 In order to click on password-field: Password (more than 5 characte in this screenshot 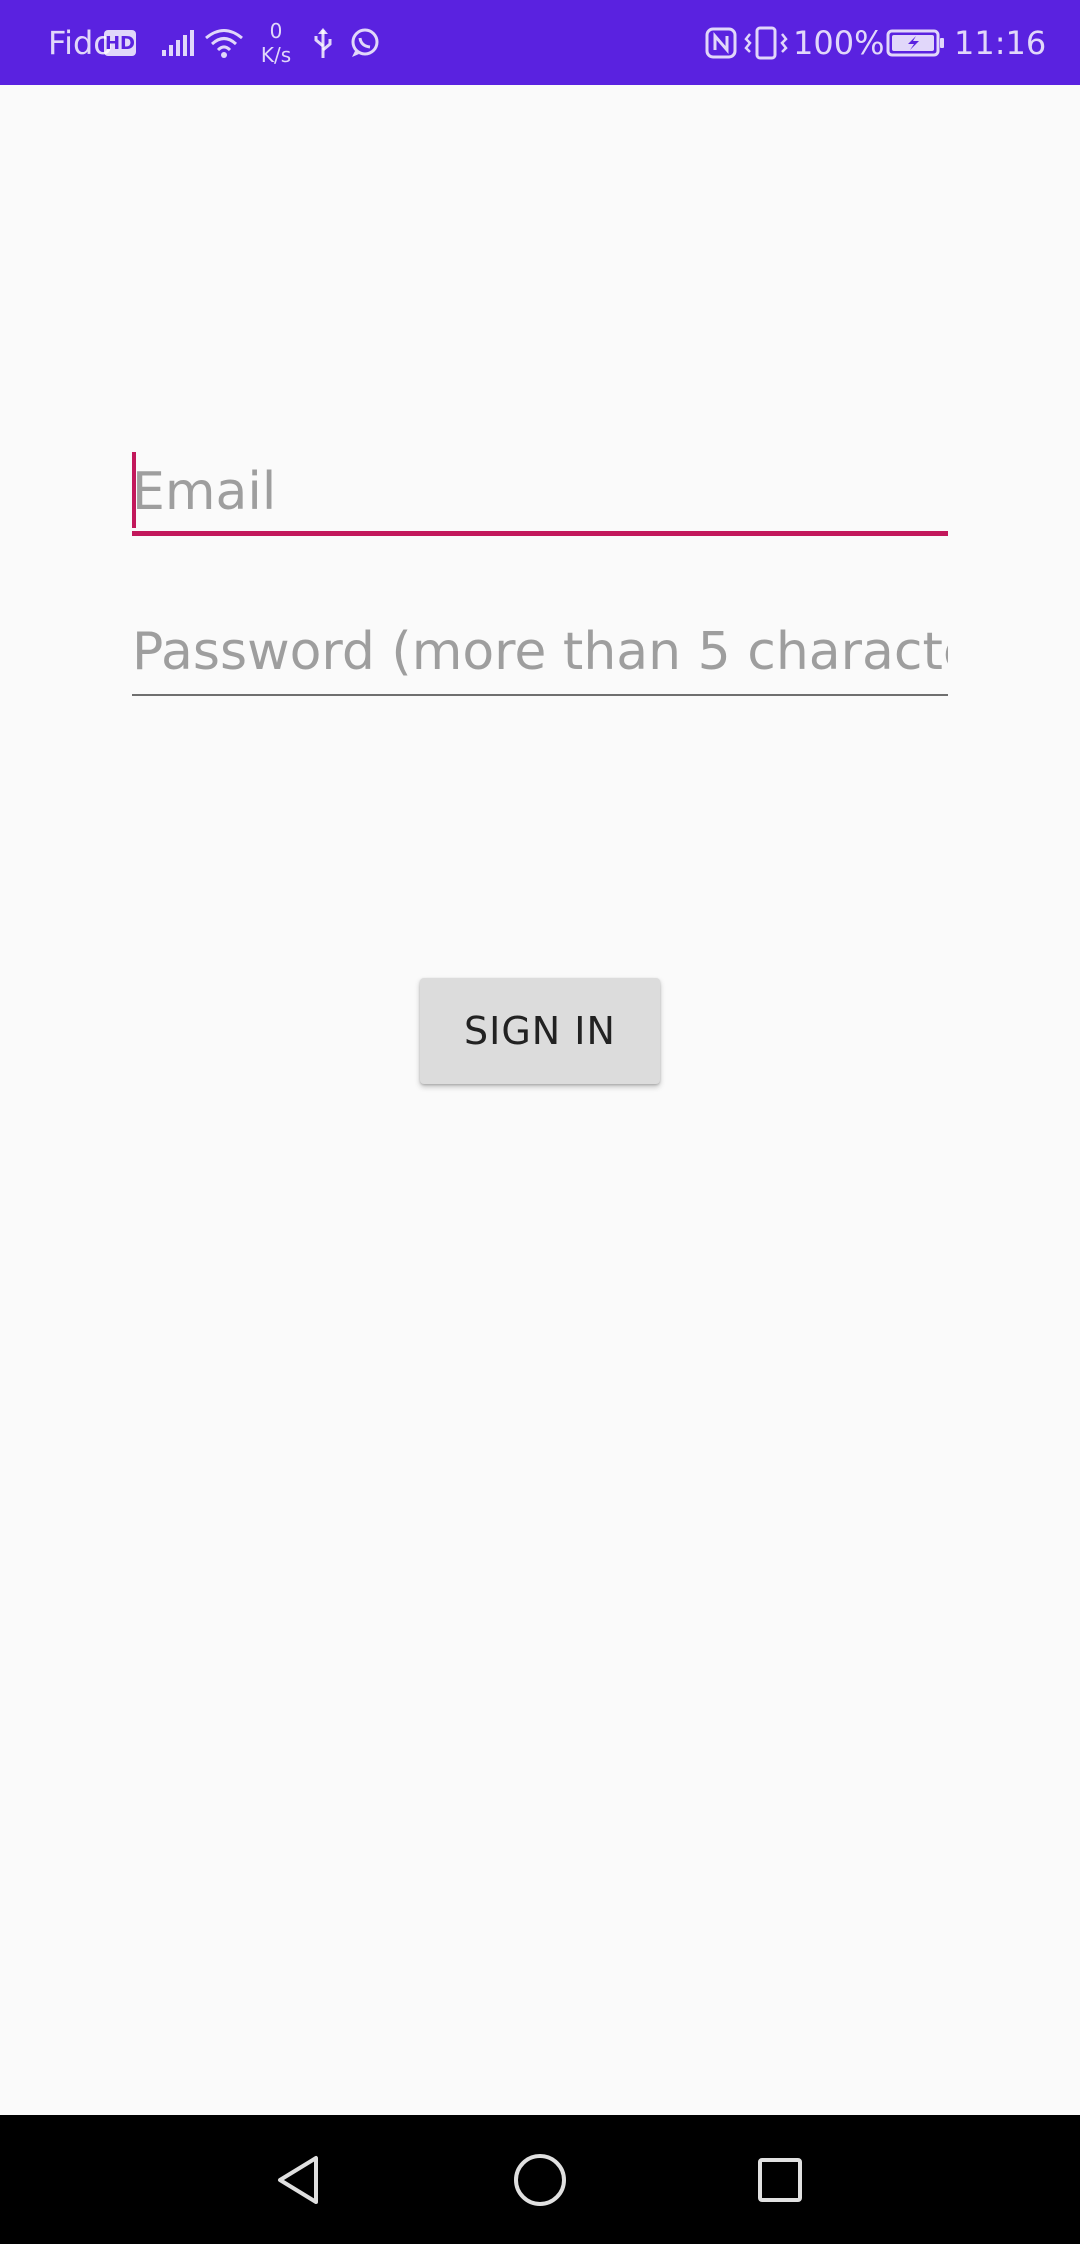, I will do `click(540, 652)`.